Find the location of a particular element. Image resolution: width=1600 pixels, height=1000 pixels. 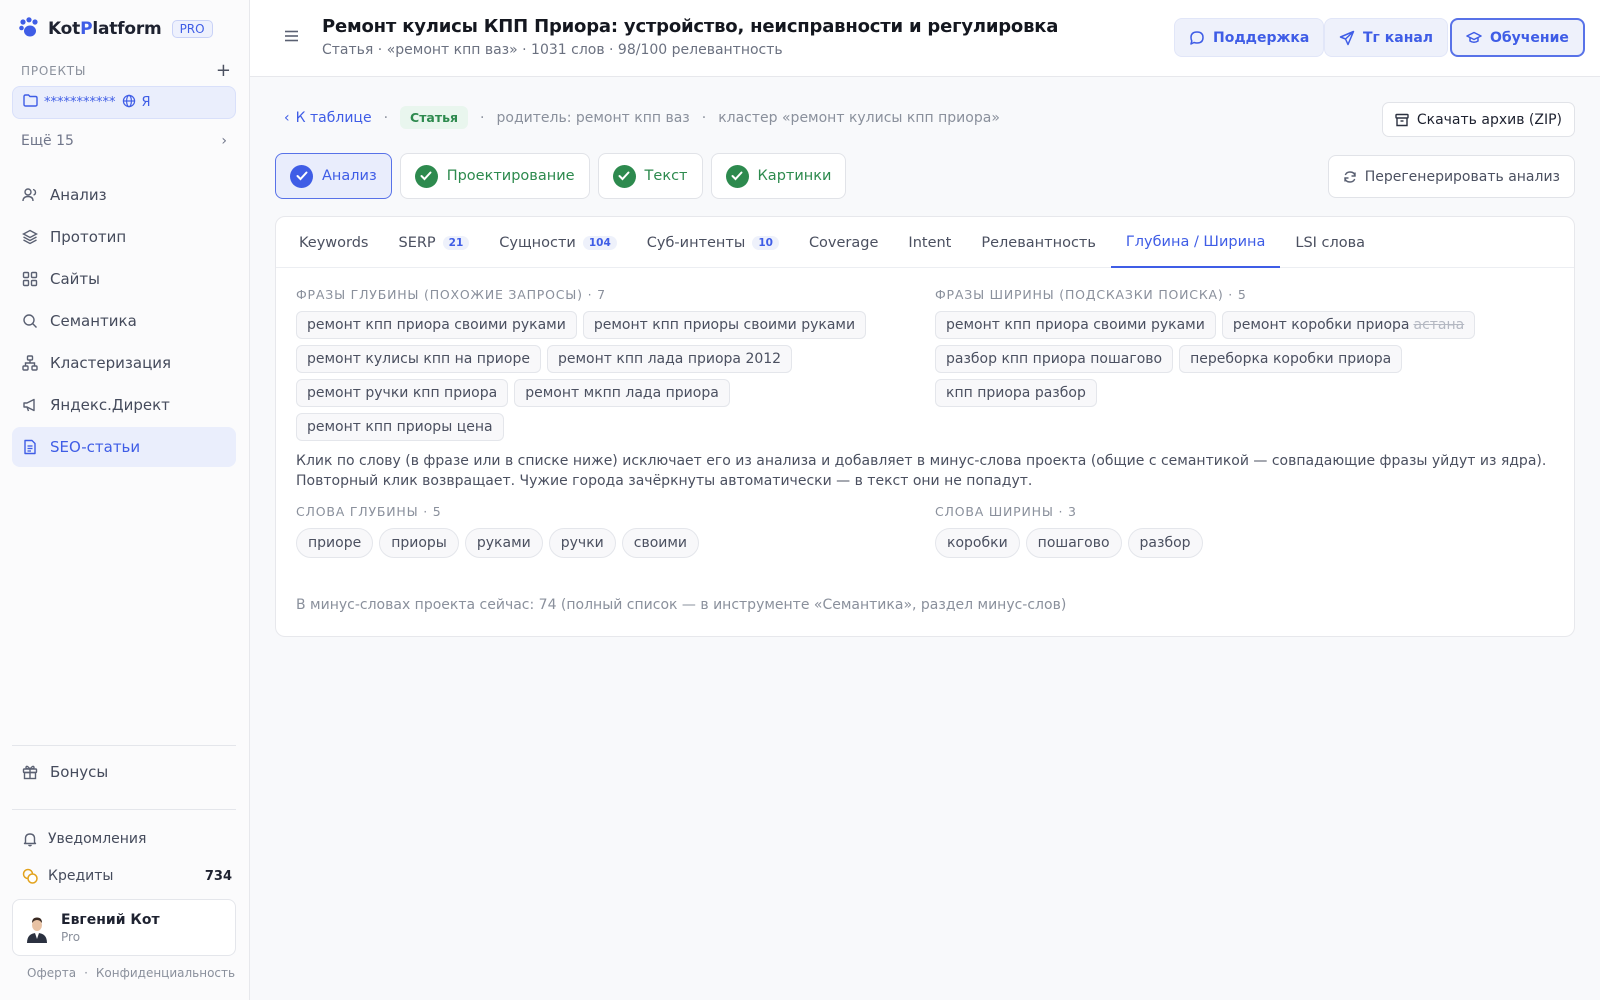

graduation-cap-icon is located at coordinates (1474, 37).